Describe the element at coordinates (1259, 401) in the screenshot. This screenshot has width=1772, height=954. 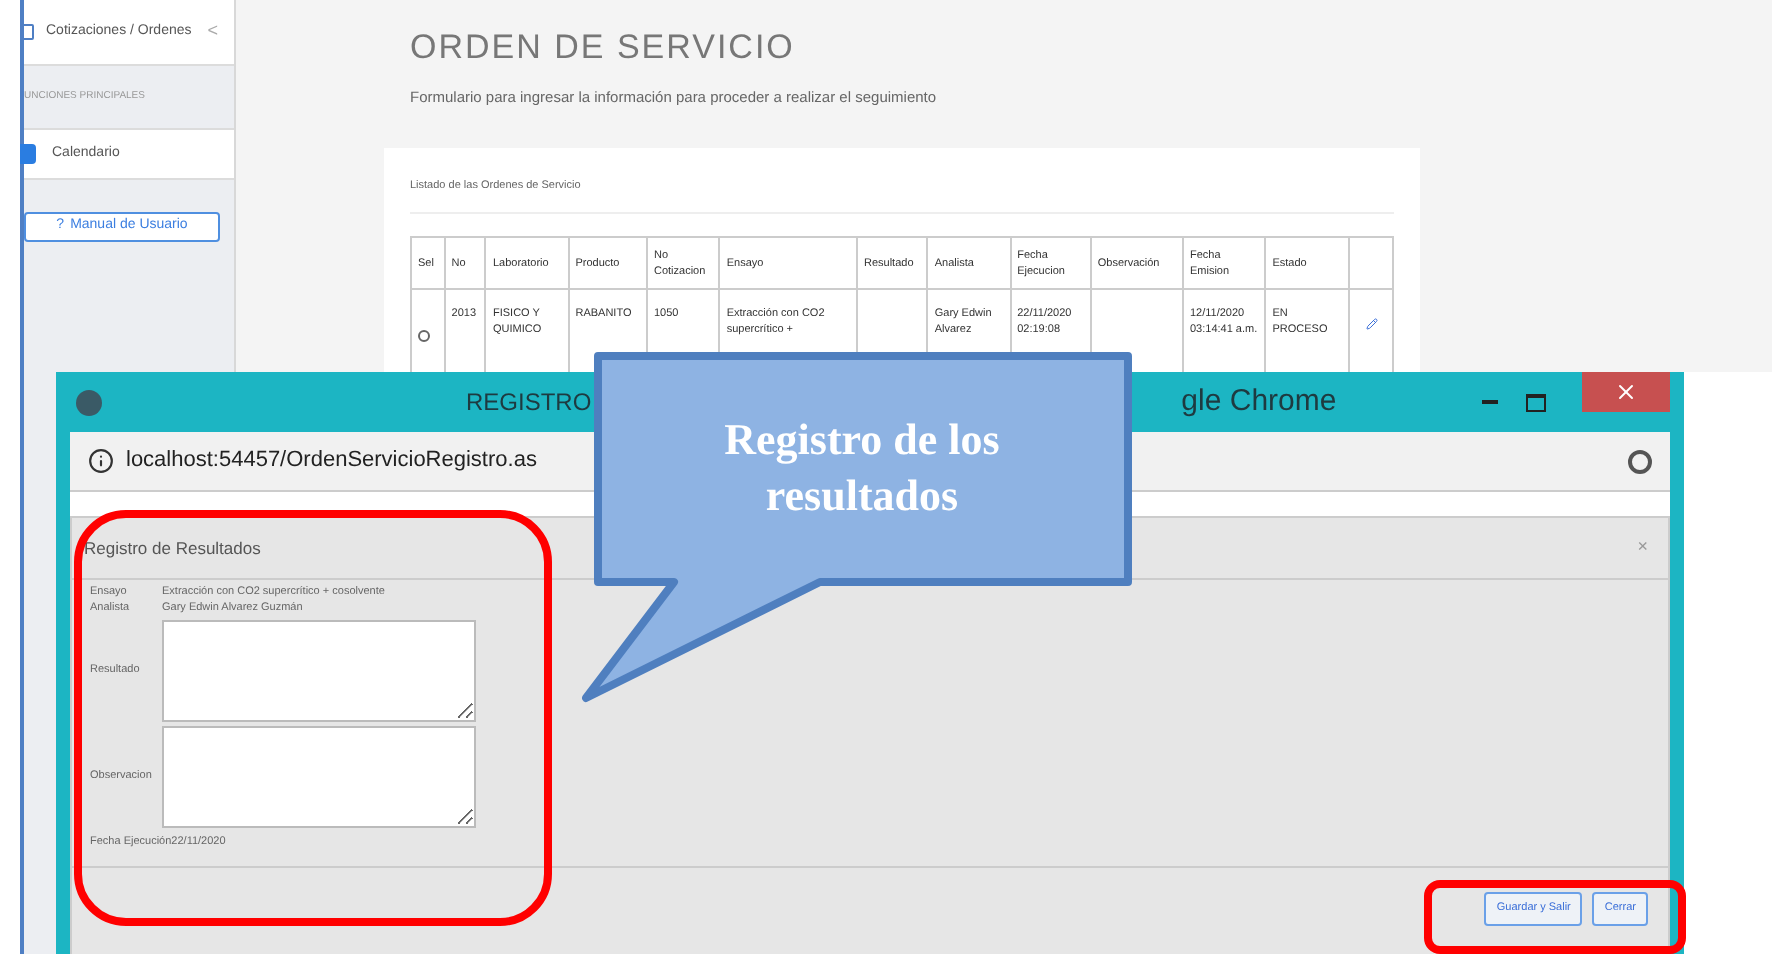
I see `window-title: gle Chrome` at that location.